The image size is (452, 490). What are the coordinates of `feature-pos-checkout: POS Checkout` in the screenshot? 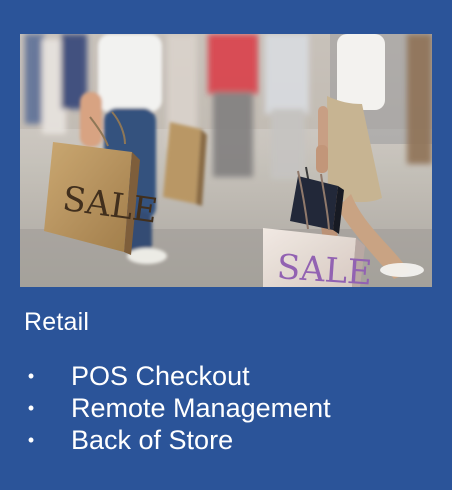 It's located at (160, 376).